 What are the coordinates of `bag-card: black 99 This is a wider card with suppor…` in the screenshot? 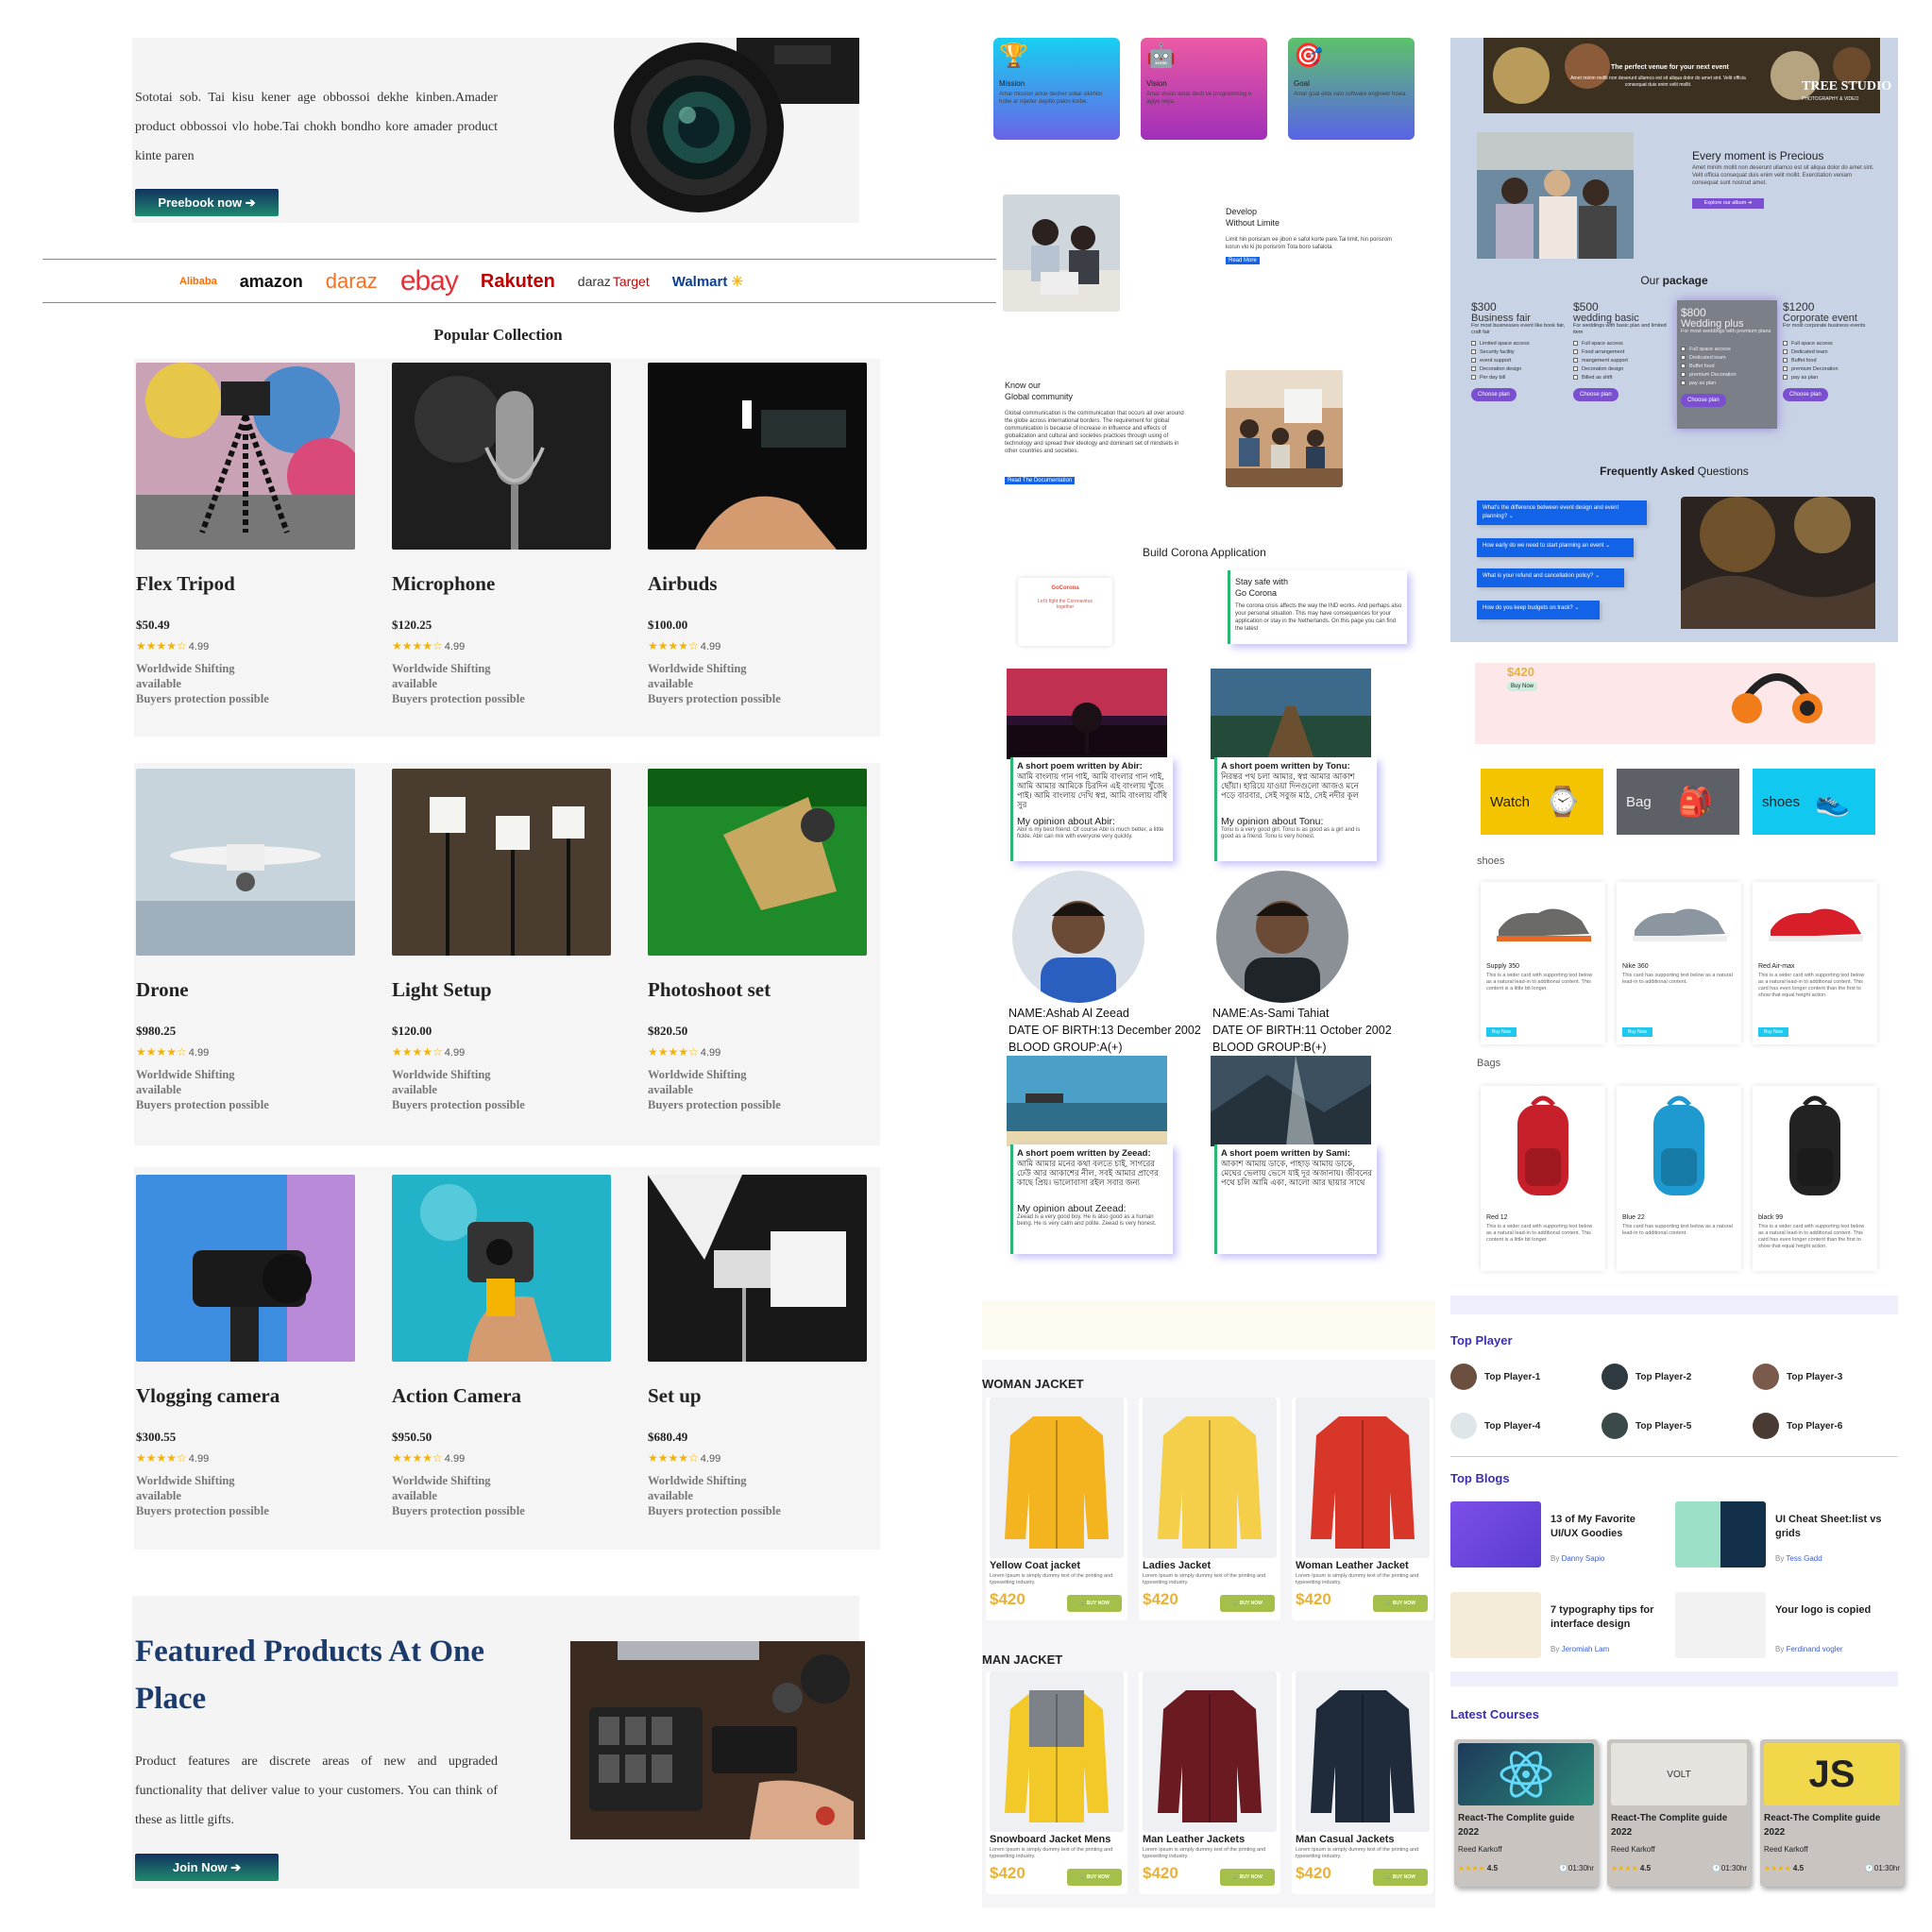 It's located at (1815, 1178).